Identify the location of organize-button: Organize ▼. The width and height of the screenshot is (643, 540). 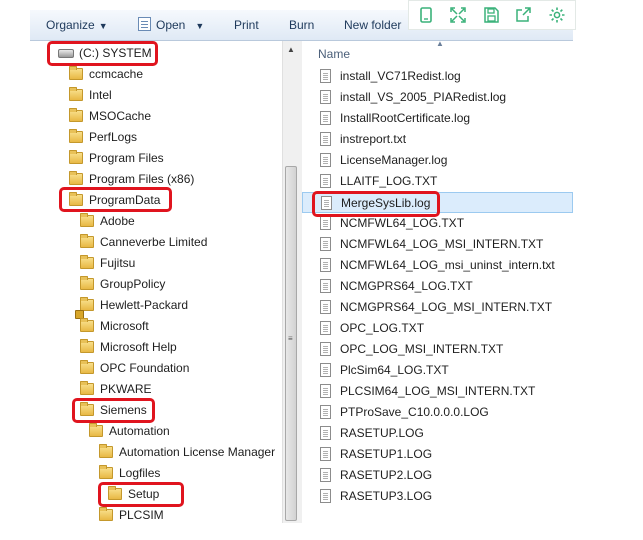
(77, 25).